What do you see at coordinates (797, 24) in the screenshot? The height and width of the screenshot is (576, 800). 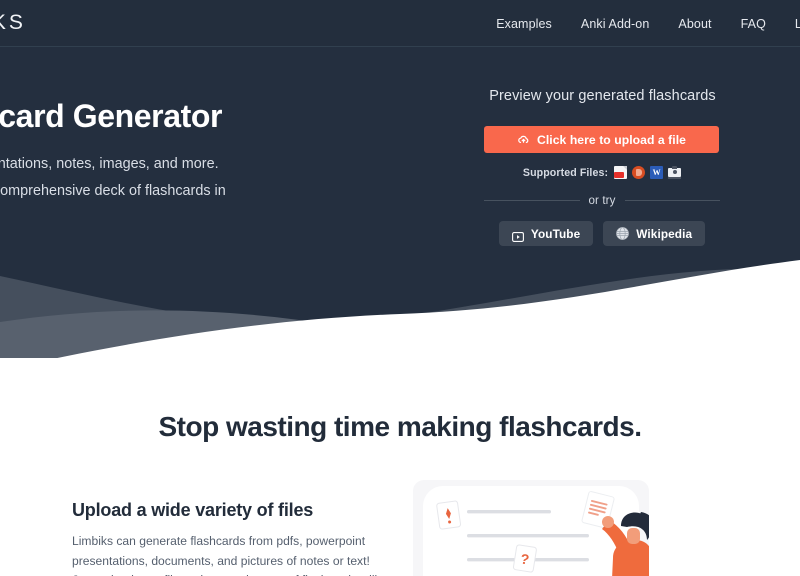 I see `nav-link-login: Login` at bounding box center [797, 24].